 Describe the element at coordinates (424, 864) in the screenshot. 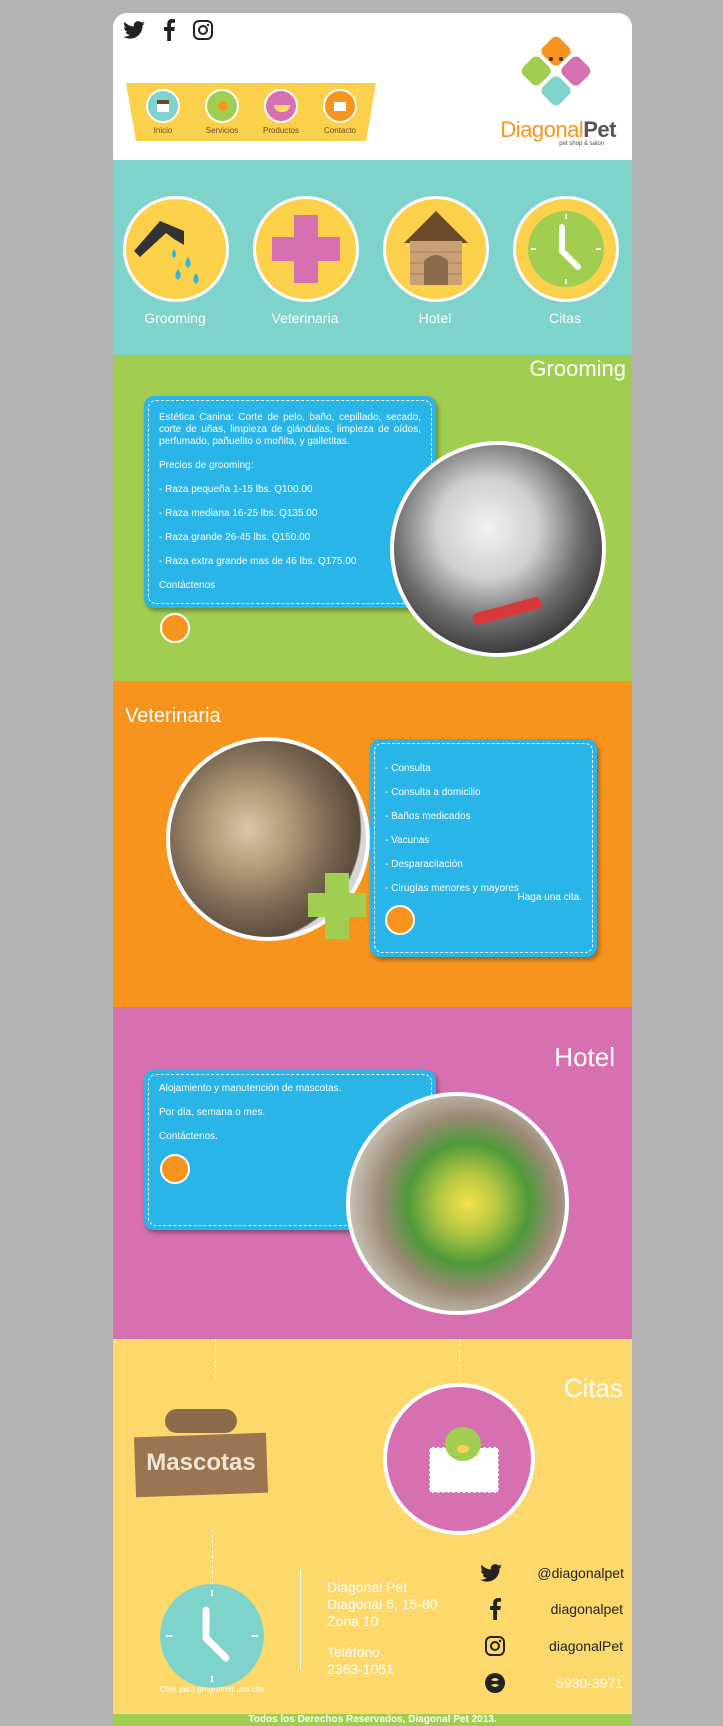

I see `service-item: - Desparacitación` at that location.